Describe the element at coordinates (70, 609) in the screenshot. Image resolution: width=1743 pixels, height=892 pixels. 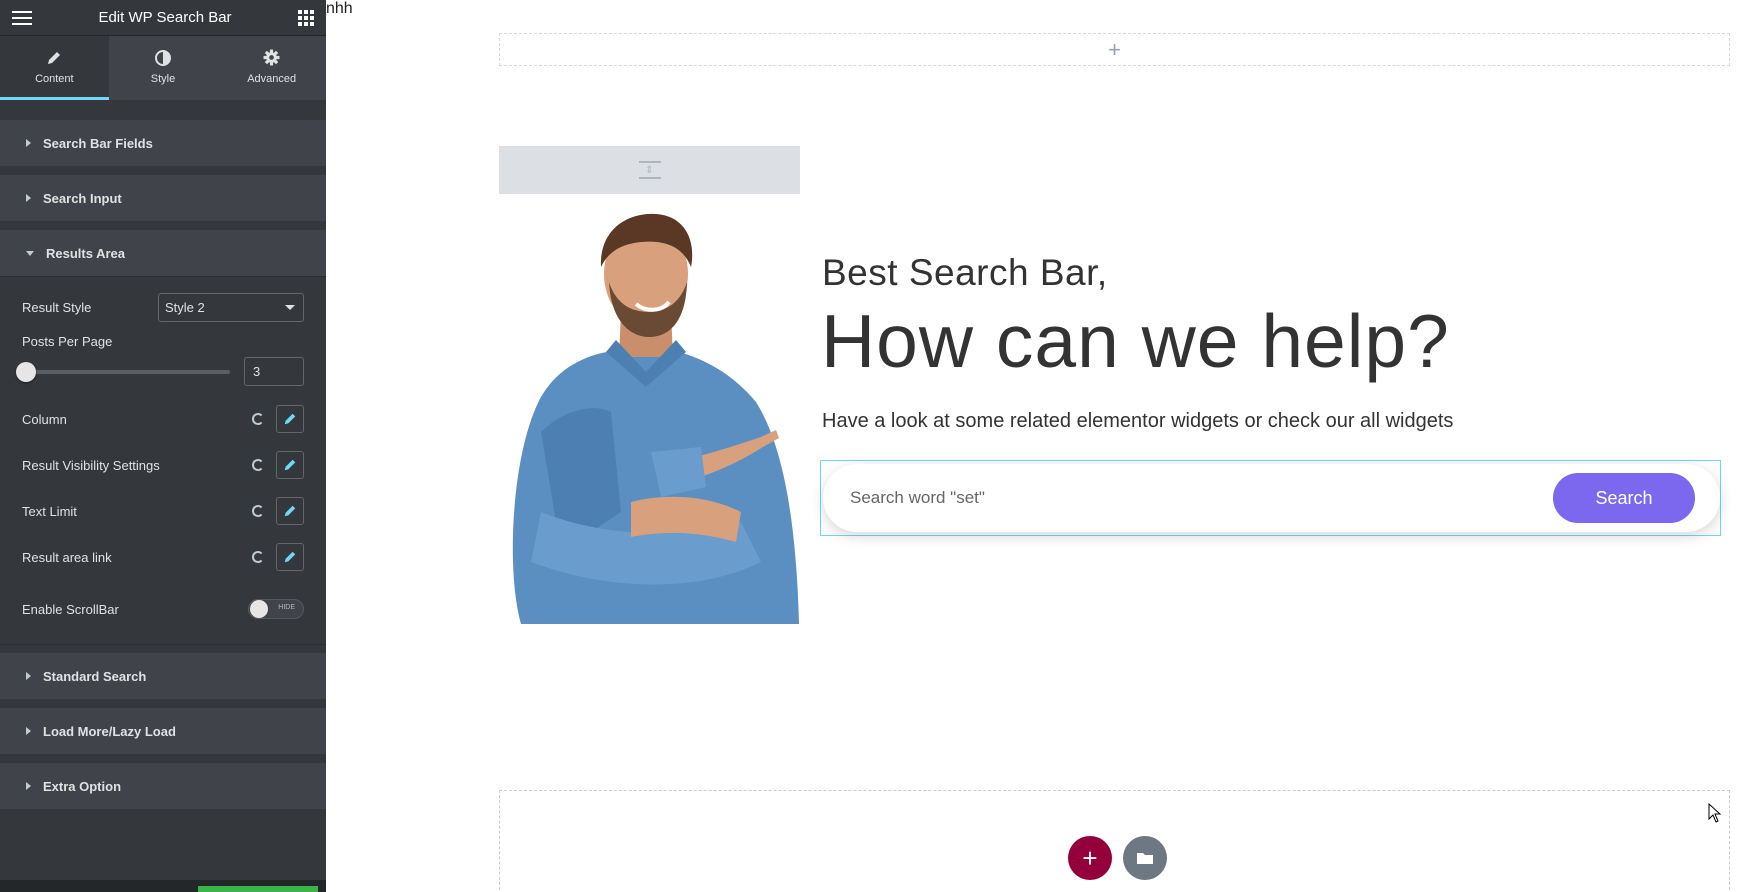
I see `enable-scrollbar-label: Enable ScrollBar` at that location.